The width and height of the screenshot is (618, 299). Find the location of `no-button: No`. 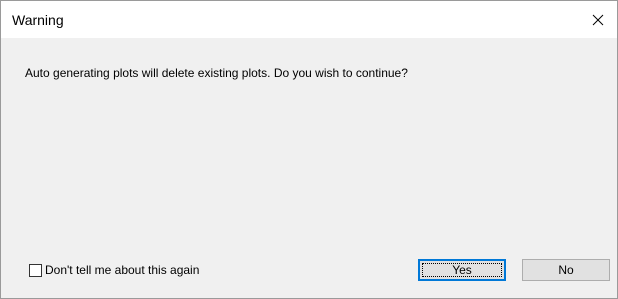

no-button: No is located at coordinates (566, 270).